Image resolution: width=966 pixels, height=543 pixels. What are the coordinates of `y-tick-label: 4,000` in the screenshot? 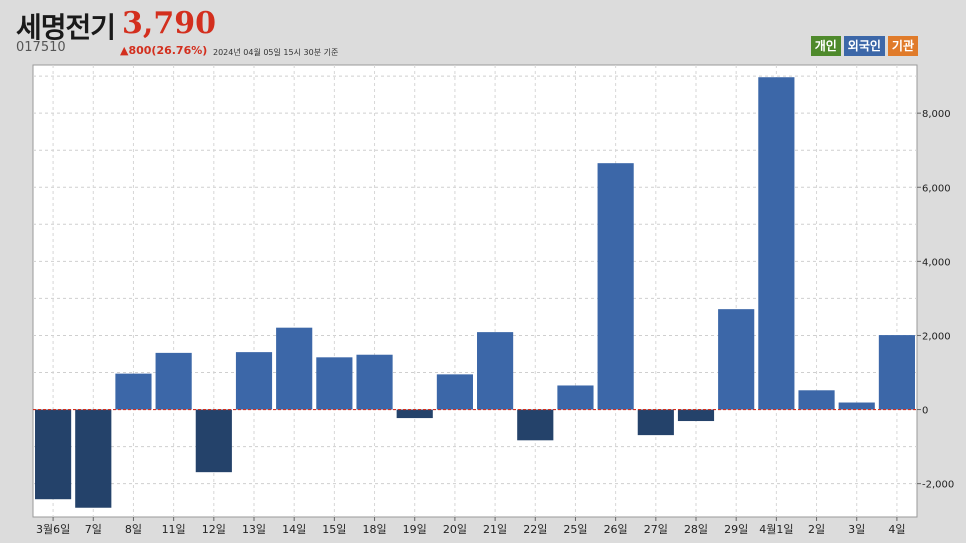 It's located at (936, 262).